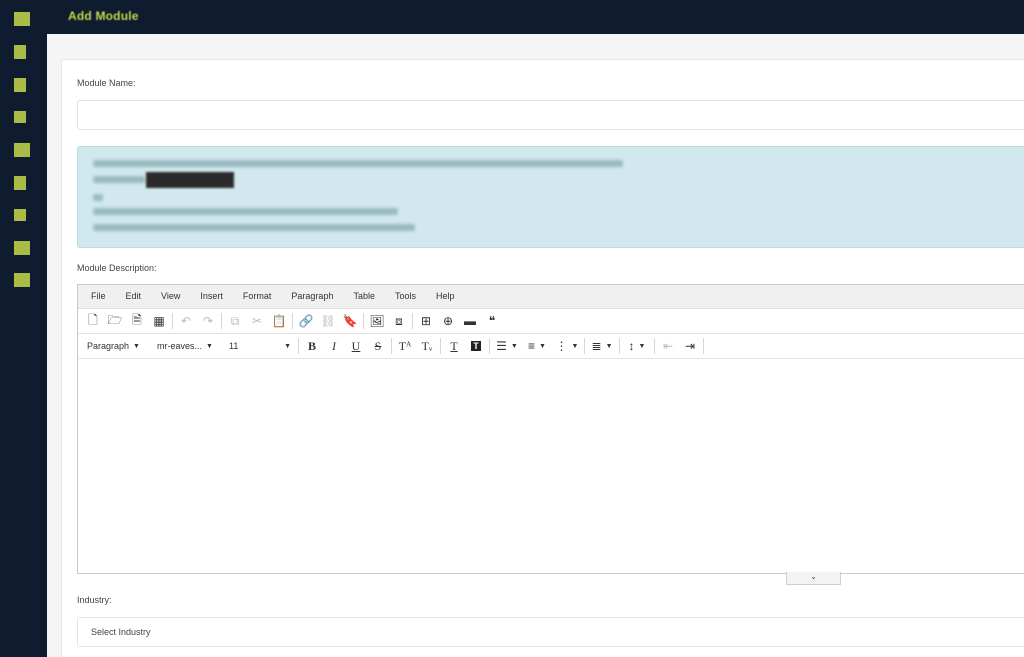  I want to click on warning-icon, so click(22, 150).